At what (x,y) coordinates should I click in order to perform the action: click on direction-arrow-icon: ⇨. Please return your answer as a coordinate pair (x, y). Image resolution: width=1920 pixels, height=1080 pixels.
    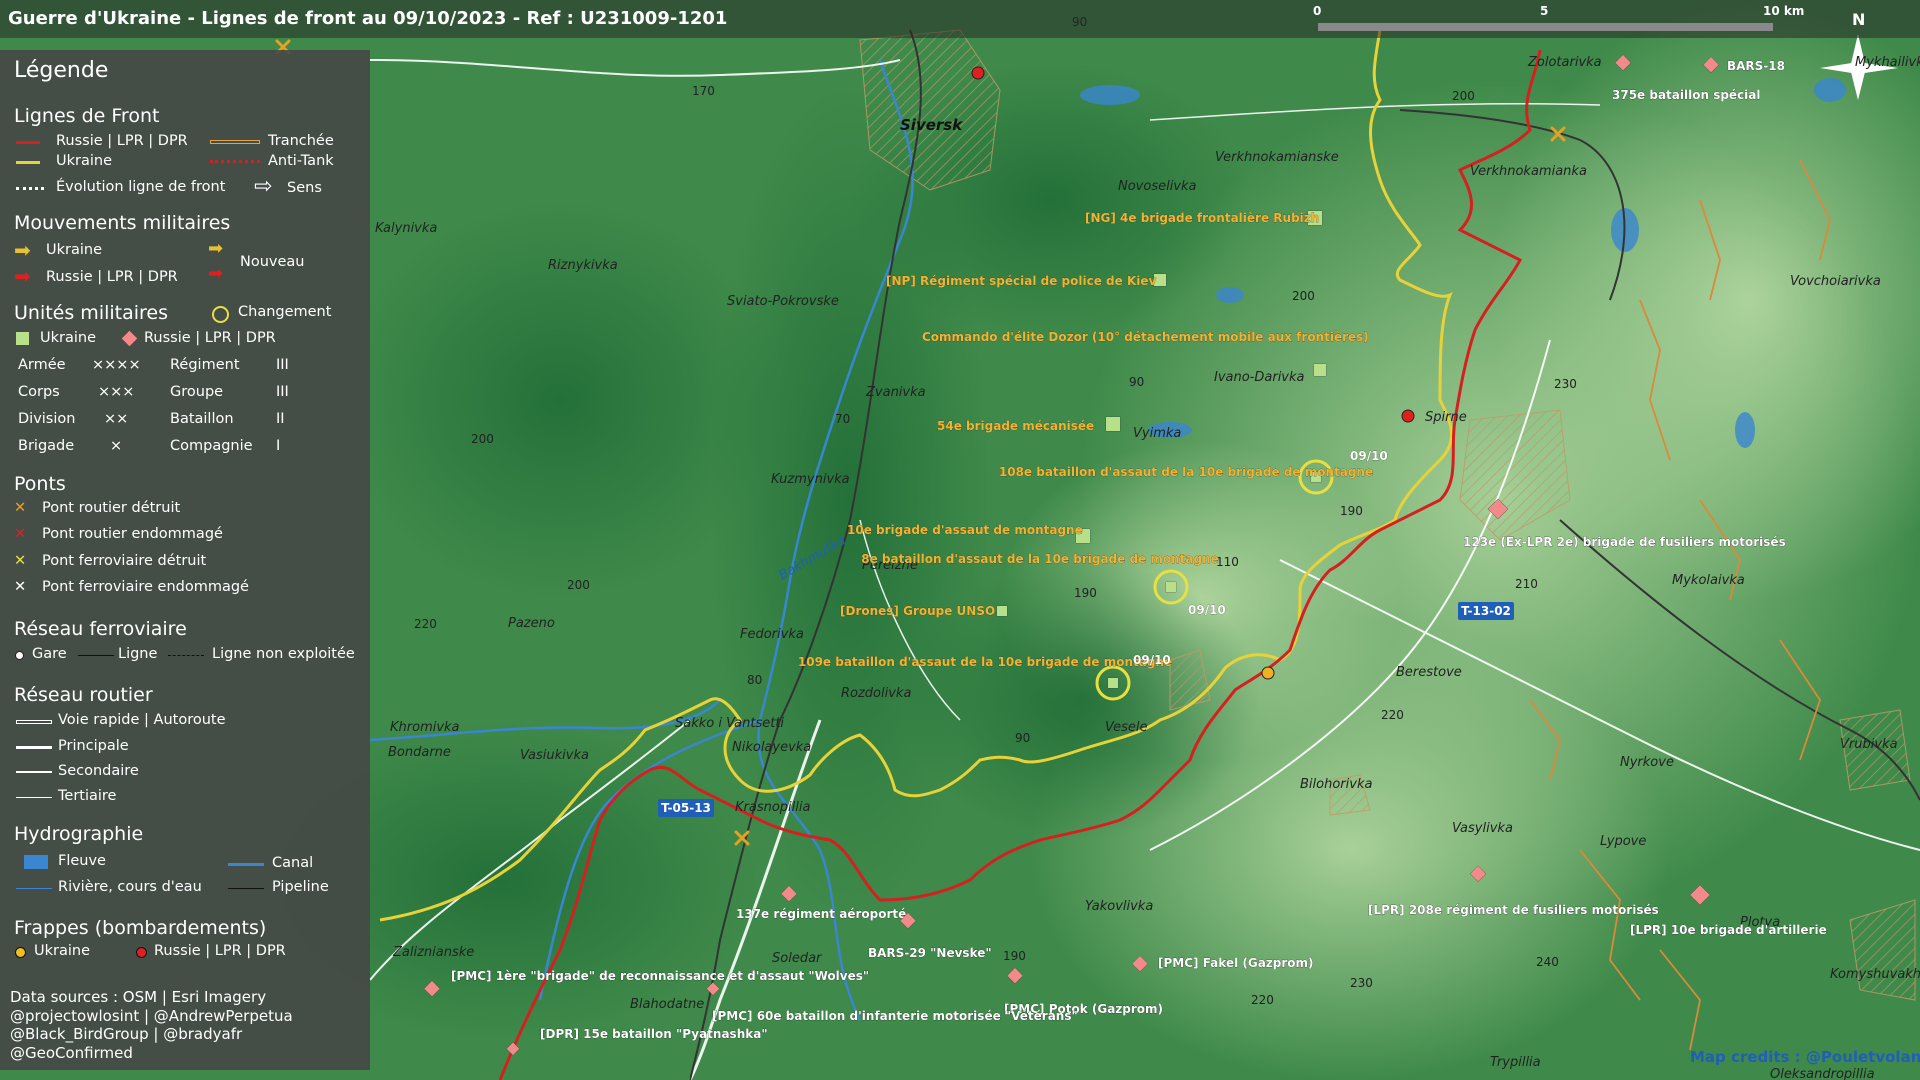
    Looking at the image, I should click on (263, 186).